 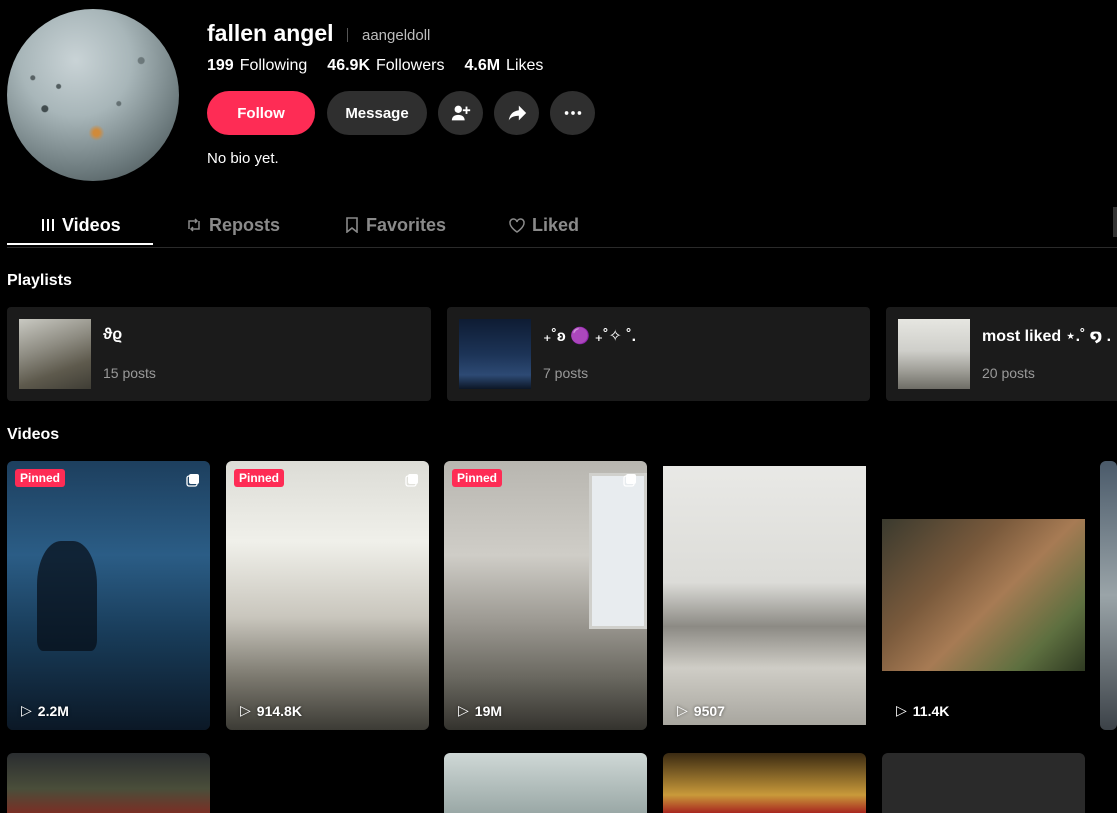 What do you see at coordinates (129, 373) in the screenshot?
I see `playlist-count: 15 posts` at bounding box center [129, 373].